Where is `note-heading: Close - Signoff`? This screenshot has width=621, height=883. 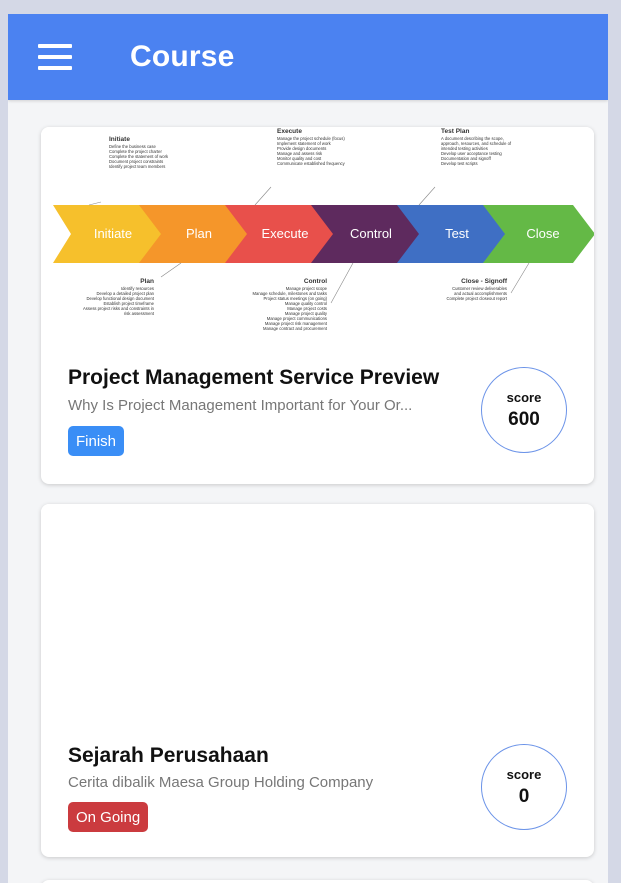
note-heading: Close - Signoff is located at coordinates (484, 281).